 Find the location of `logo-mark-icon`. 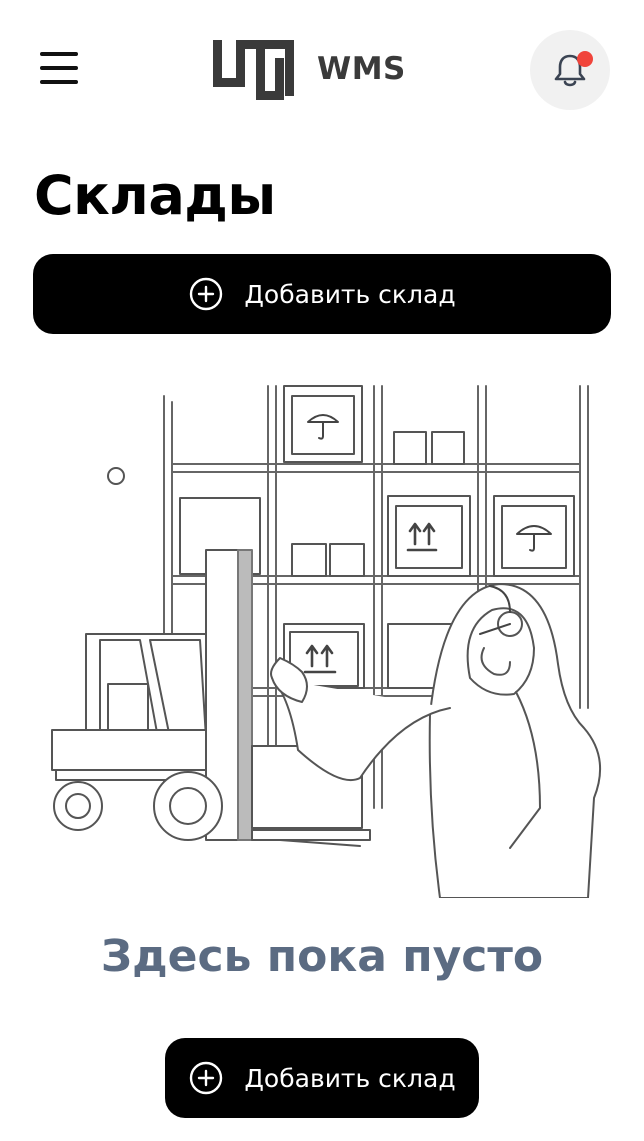

logo-mark-icon is located at coordinates (253, 70).